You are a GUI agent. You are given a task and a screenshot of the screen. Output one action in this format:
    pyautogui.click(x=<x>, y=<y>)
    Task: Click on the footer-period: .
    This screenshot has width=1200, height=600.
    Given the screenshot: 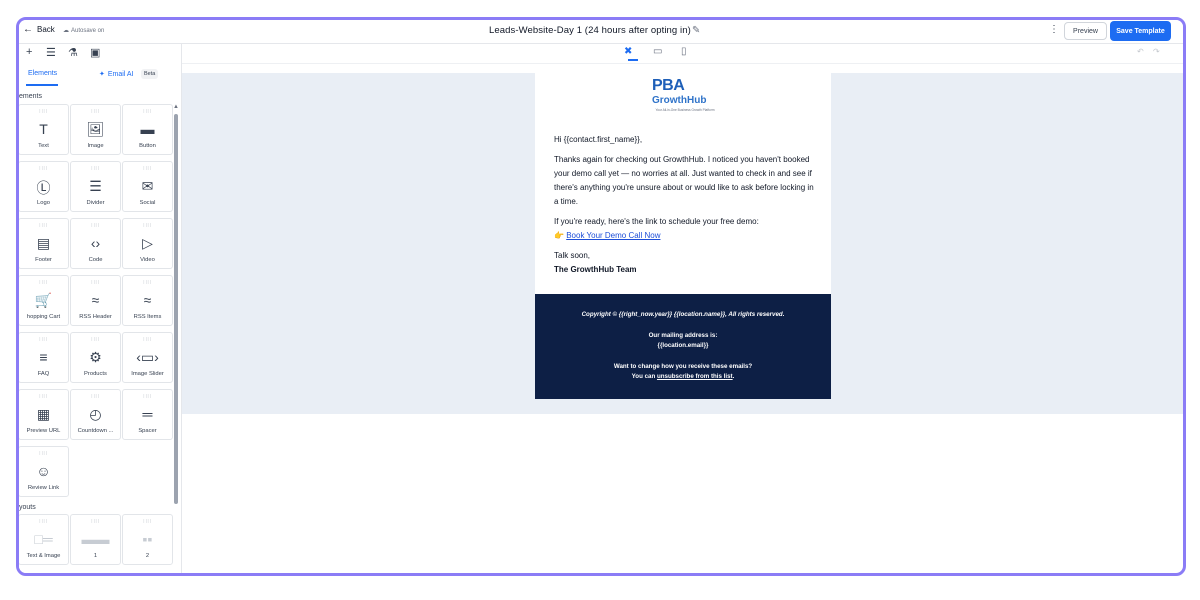 What is the action you would take?
    pyautogui.click(x=733, y=376)
    